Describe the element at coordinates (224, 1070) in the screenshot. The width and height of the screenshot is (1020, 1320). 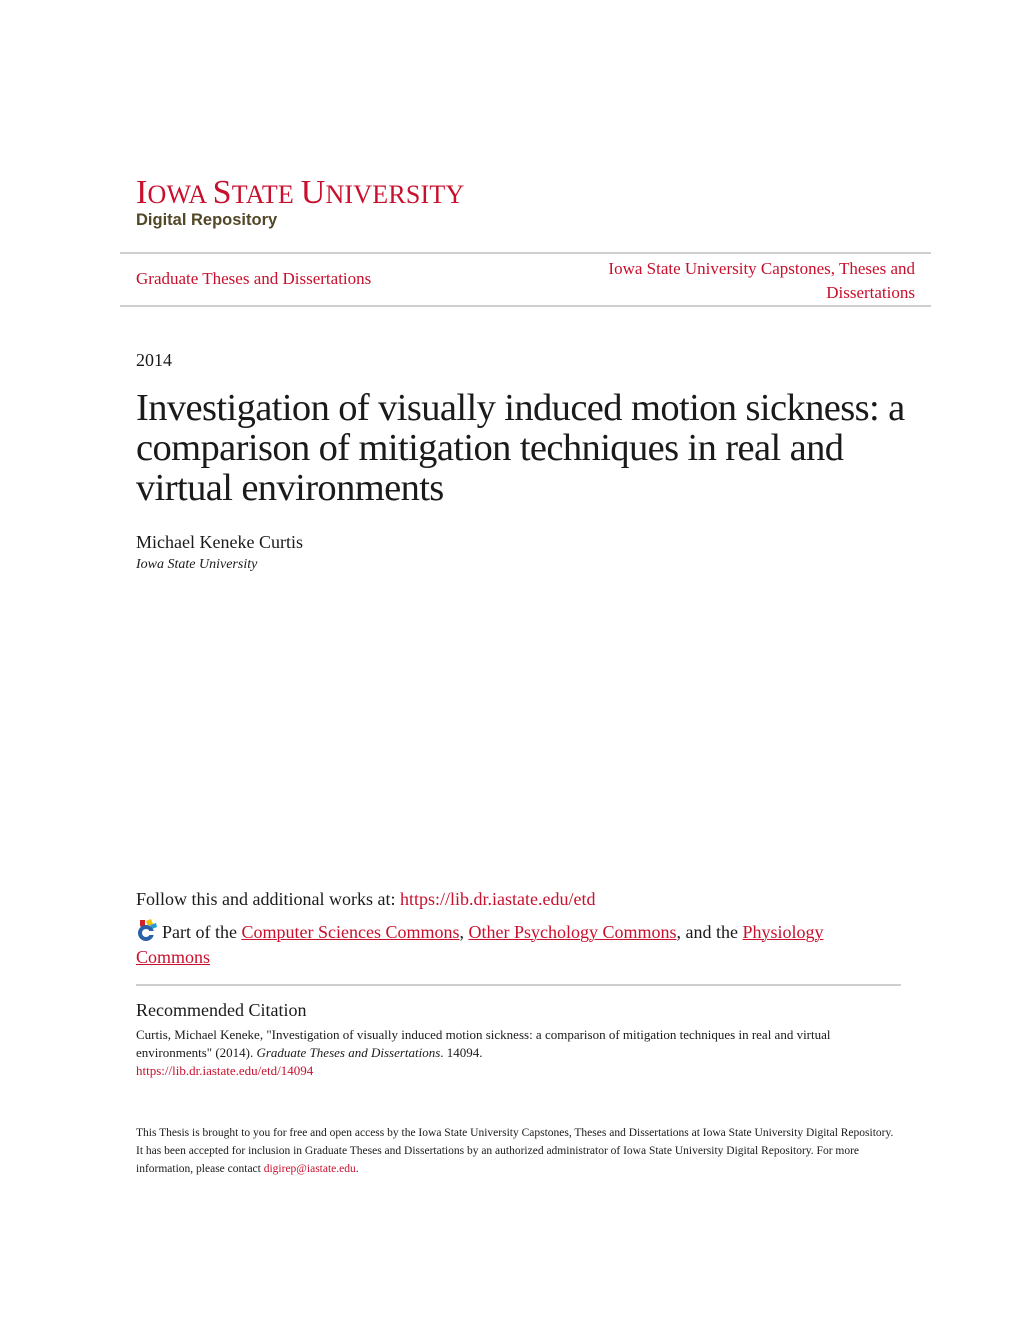
I see `citation-url-link: https://lib.dr.iastate.edu/etd/14094` at that location.